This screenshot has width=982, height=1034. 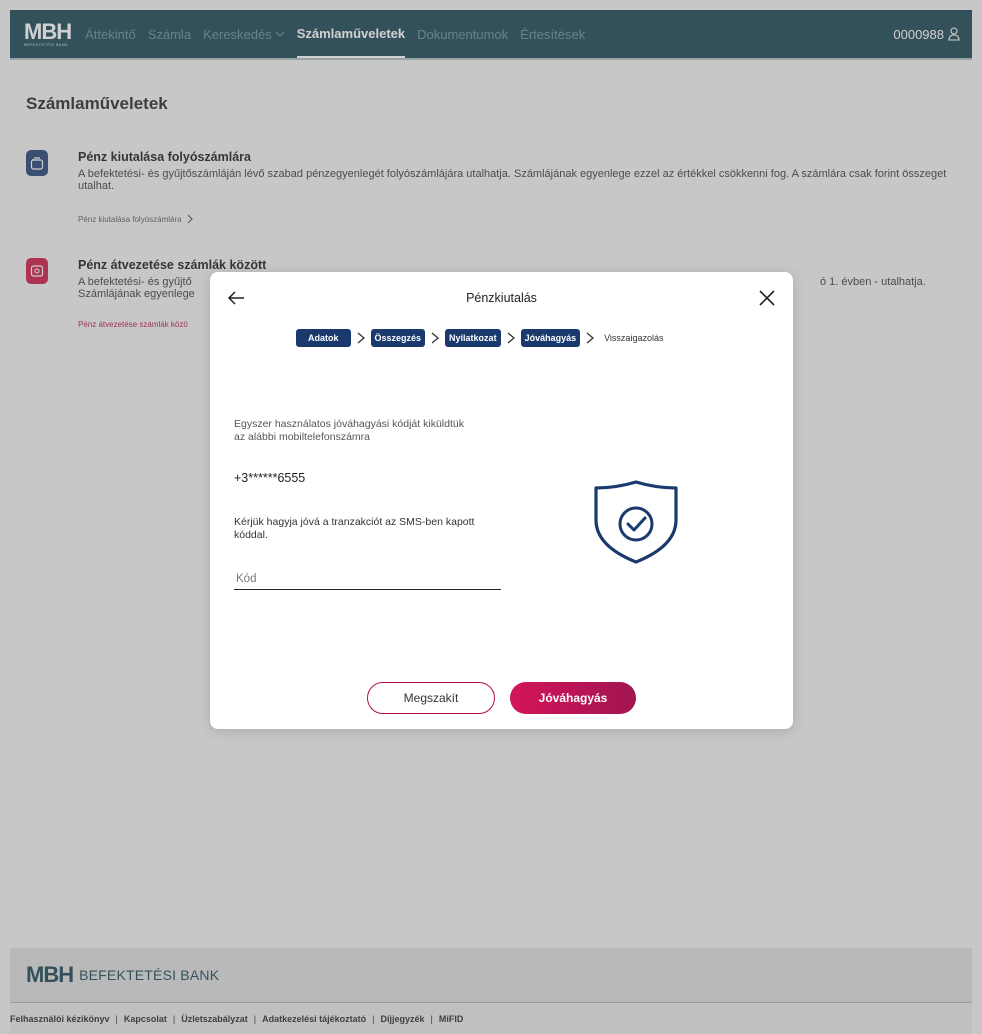 I want to click on step-adatok: Adatok, so click(x=323, y=338).